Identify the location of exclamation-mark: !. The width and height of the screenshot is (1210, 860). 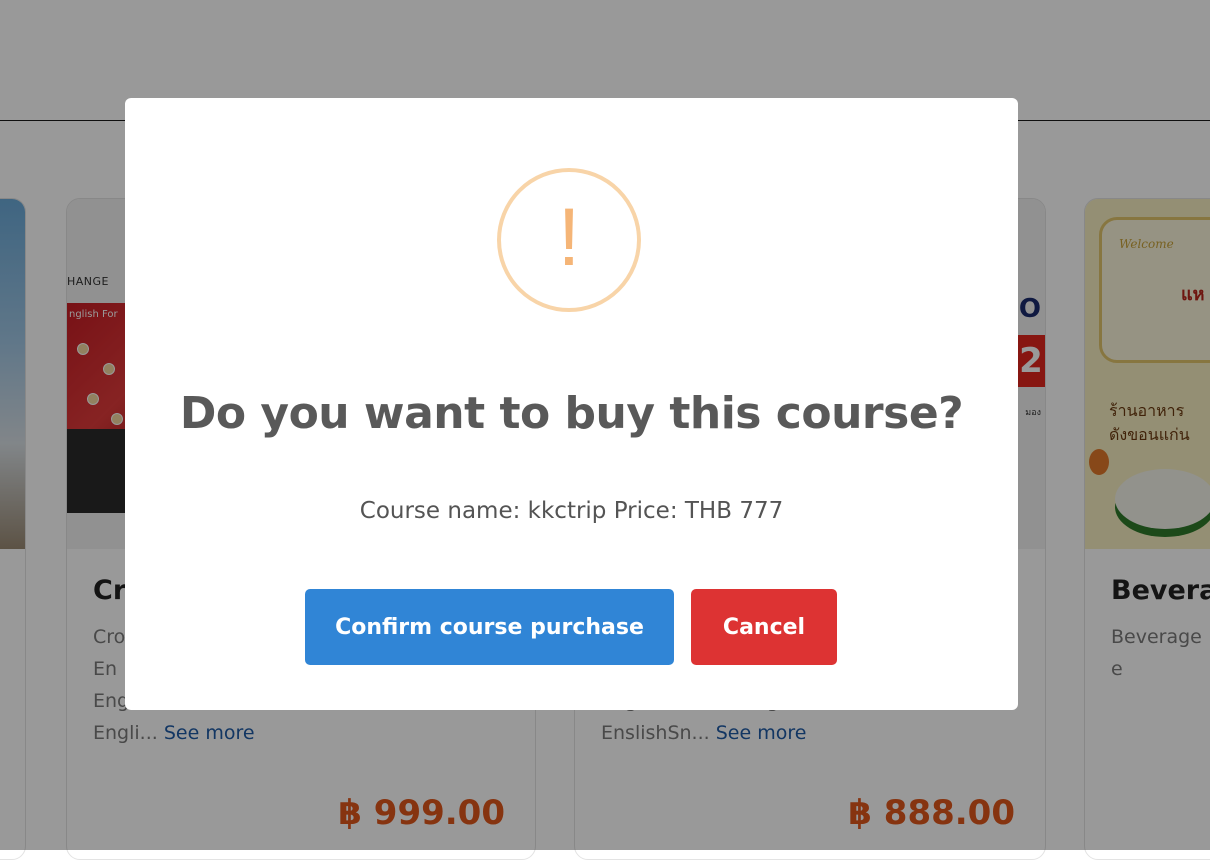
(569, 237).